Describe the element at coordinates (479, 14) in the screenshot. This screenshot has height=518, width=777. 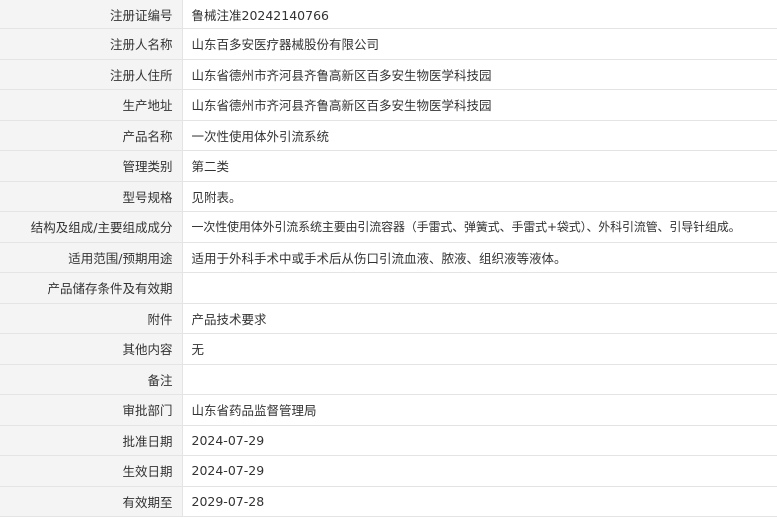
I see `field-value: 鲁械注准20242140766` at that location.